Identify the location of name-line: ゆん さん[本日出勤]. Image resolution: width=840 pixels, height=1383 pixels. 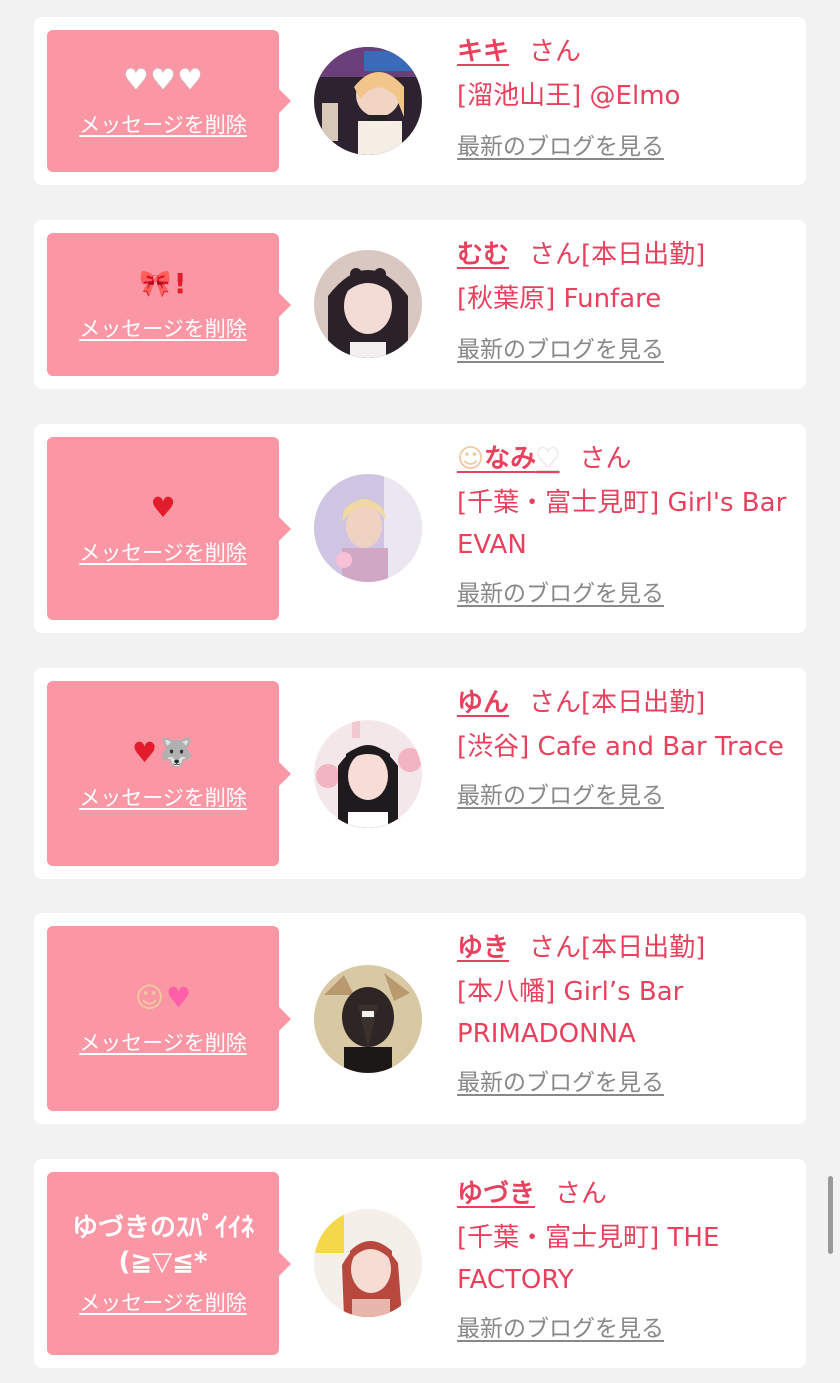
(622, 703).